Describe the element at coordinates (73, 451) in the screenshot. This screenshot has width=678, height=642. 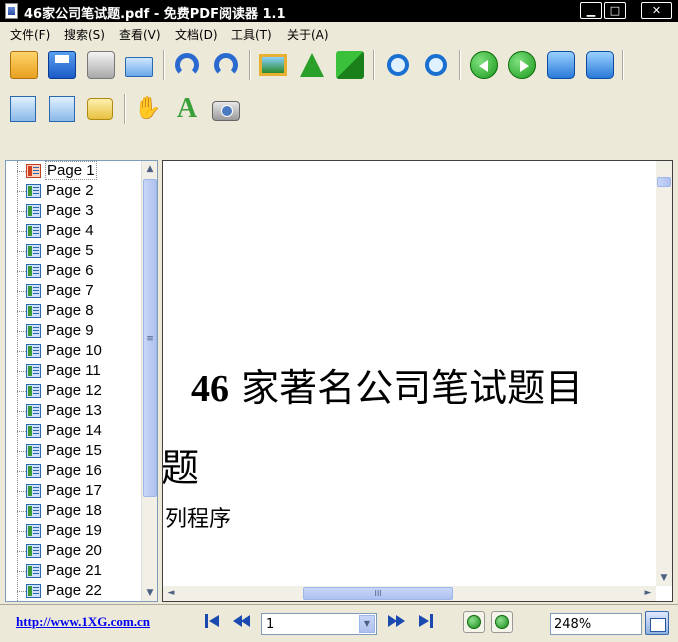
I see `page-list-item: Page 15` at that location.